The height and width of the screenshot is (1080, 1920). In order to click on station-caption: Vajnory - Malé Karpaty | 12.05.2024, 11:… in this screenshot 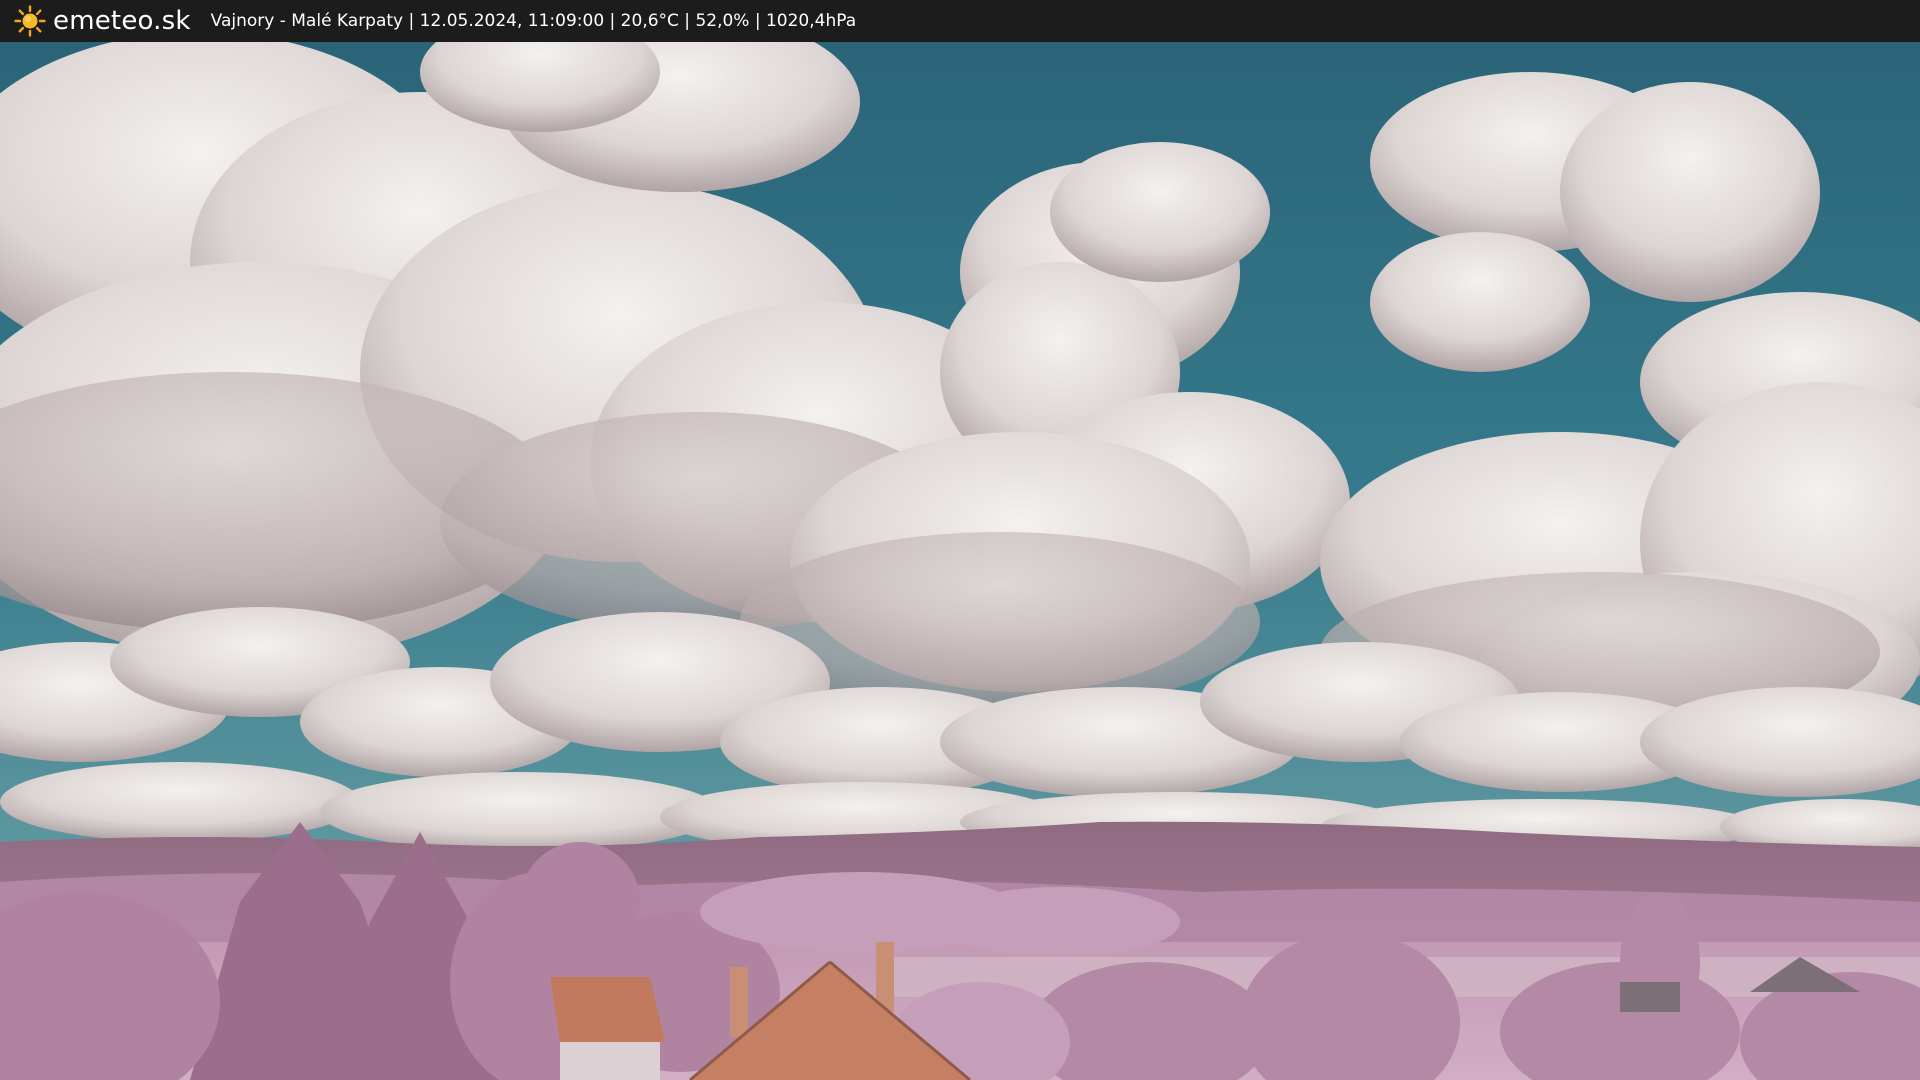, I will do `click(533, 21)`.